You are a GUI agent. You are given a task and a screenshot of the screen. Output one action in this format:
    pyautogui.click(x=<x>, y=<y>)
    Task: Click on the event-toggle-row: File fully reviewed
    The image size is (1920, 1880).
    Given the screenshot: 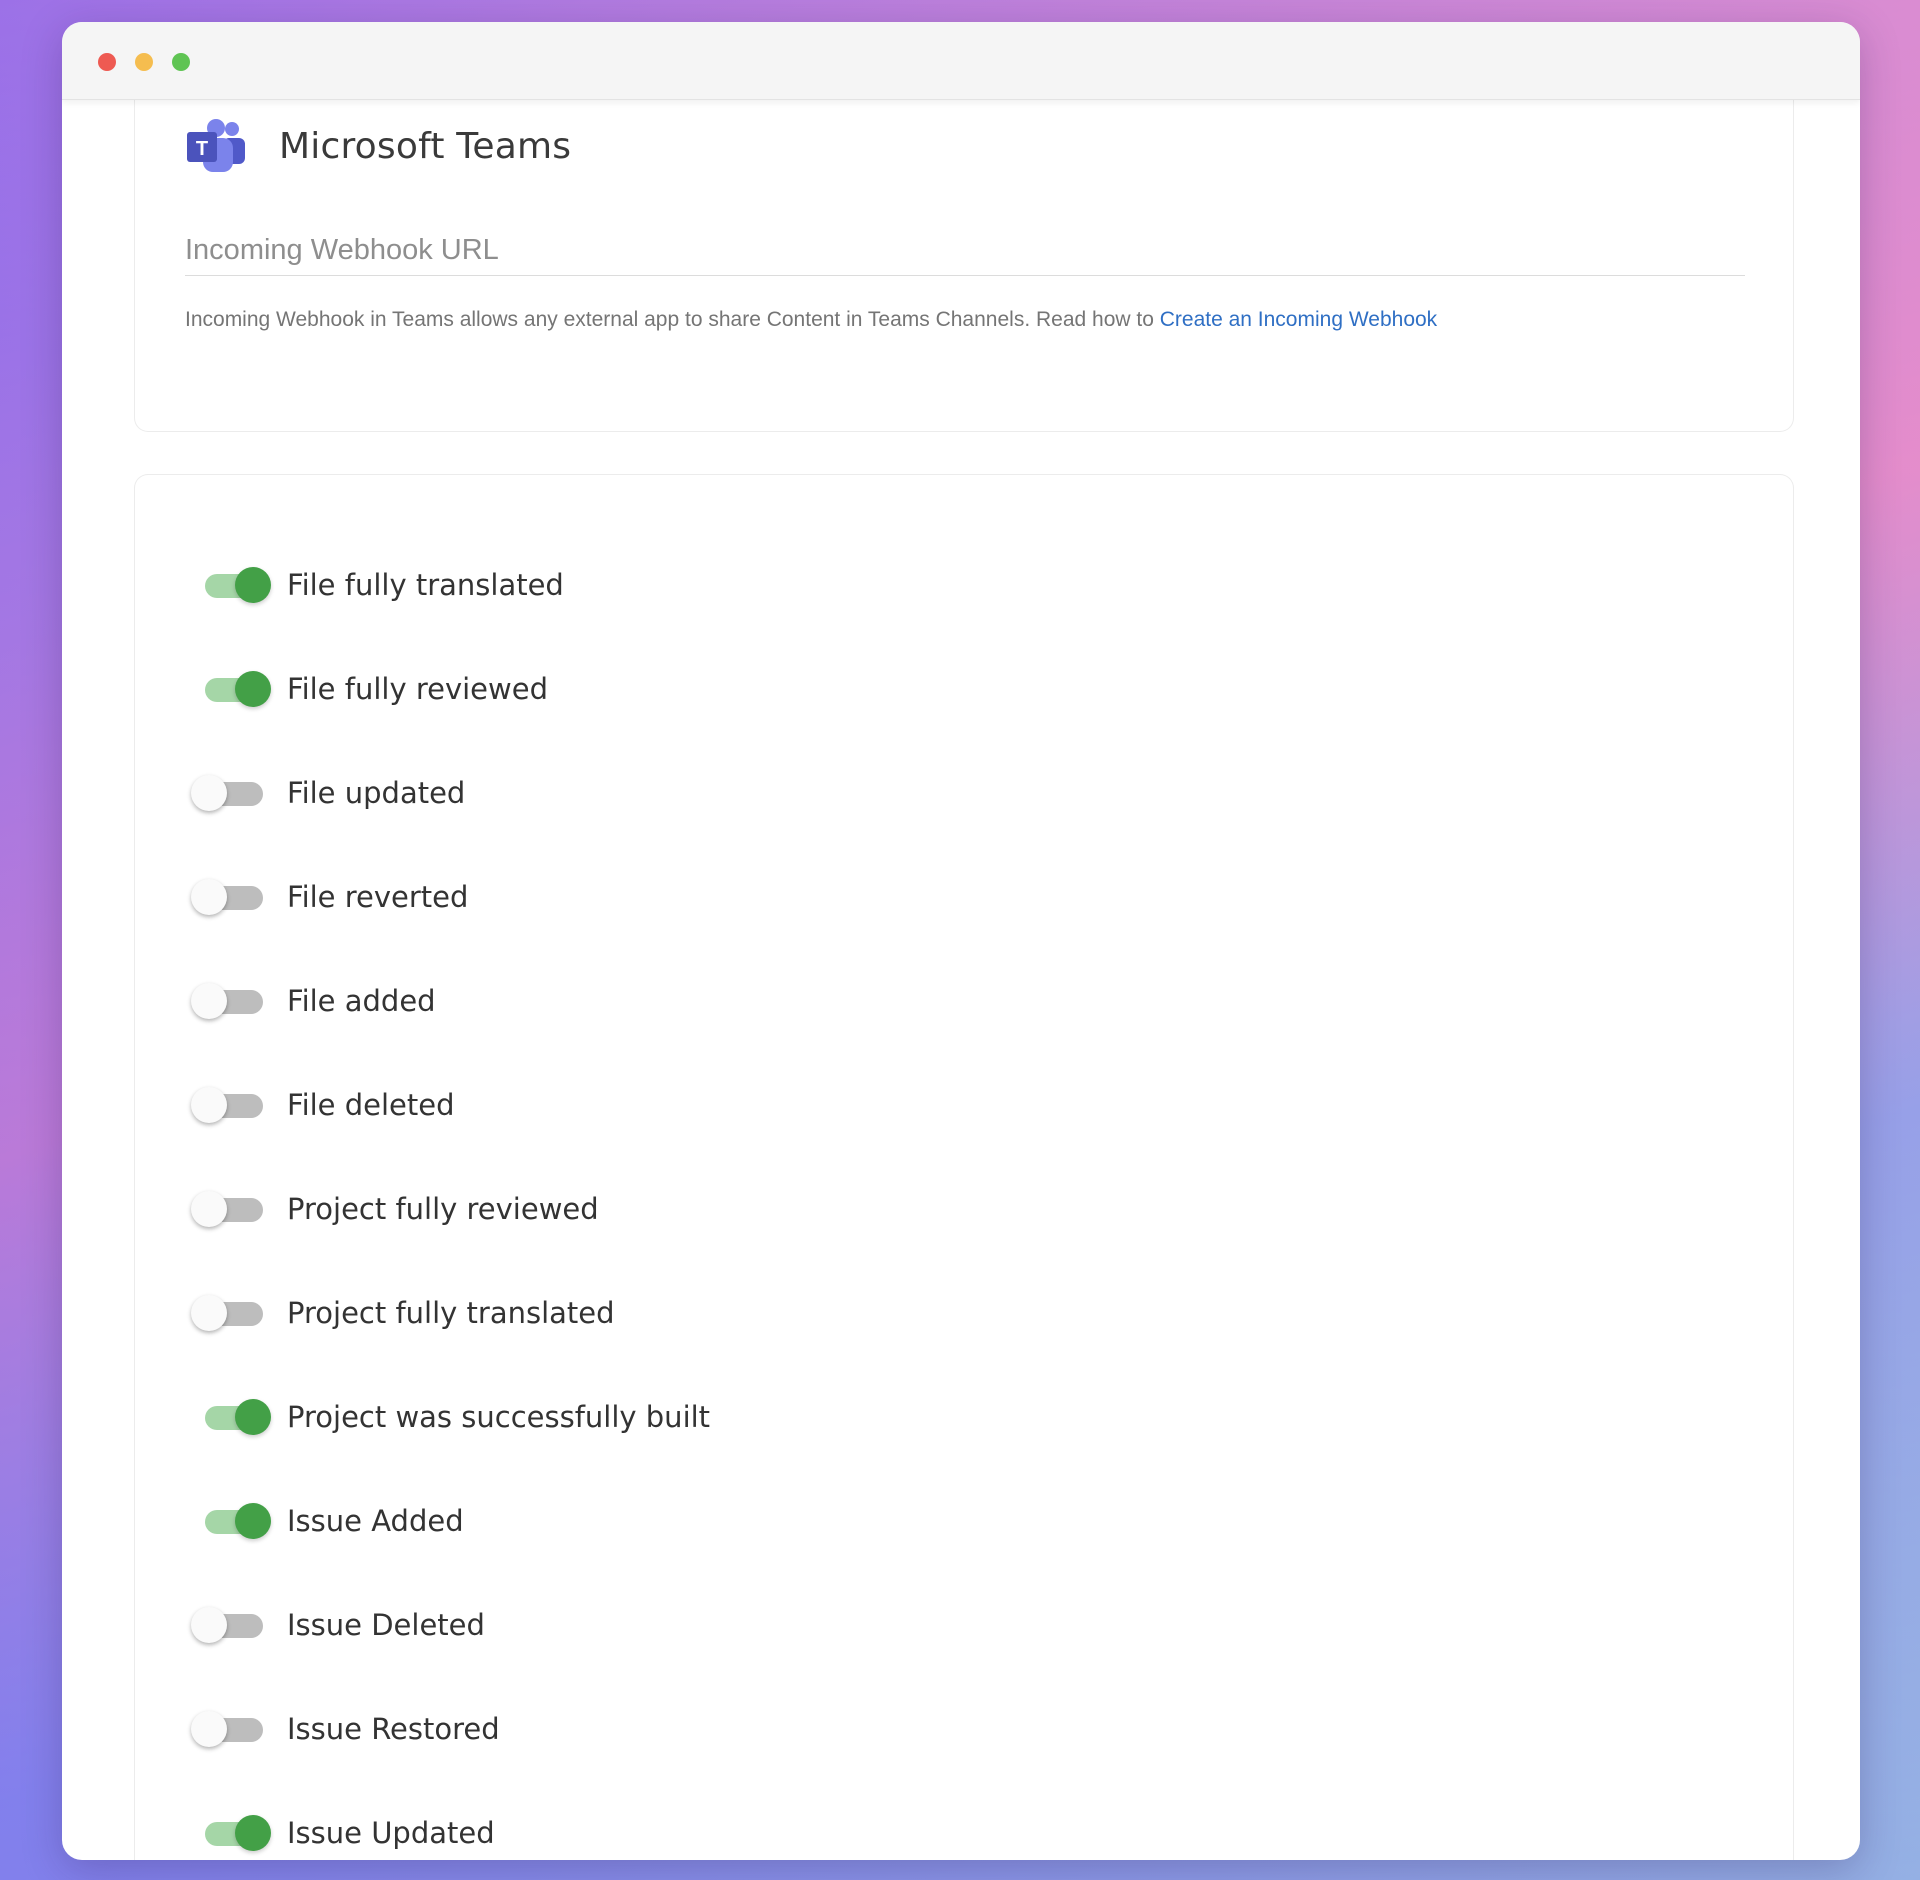 What is the action you would take?
    pyautogui.click(x=450, y=689)
    